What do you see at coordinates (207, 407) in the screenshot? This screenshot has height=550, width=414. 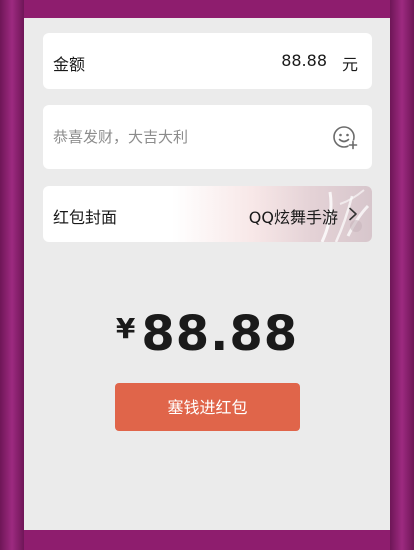 I see `submit-button: 塞钱进红包` at bounding box center [207, 407].